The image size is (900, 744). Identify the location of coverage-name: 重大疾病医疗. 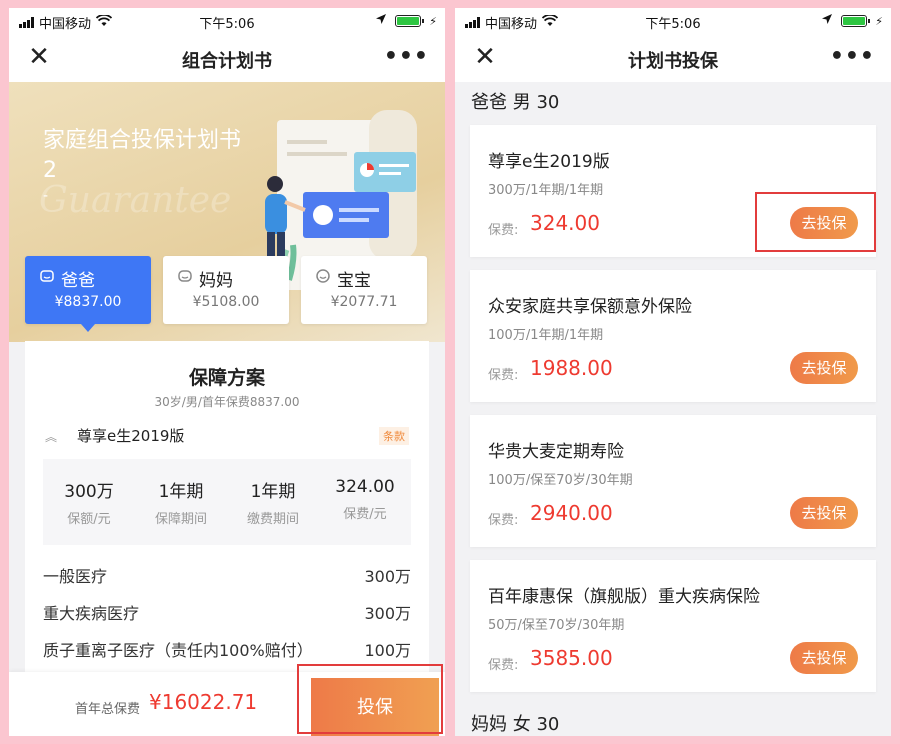
(91, 613).